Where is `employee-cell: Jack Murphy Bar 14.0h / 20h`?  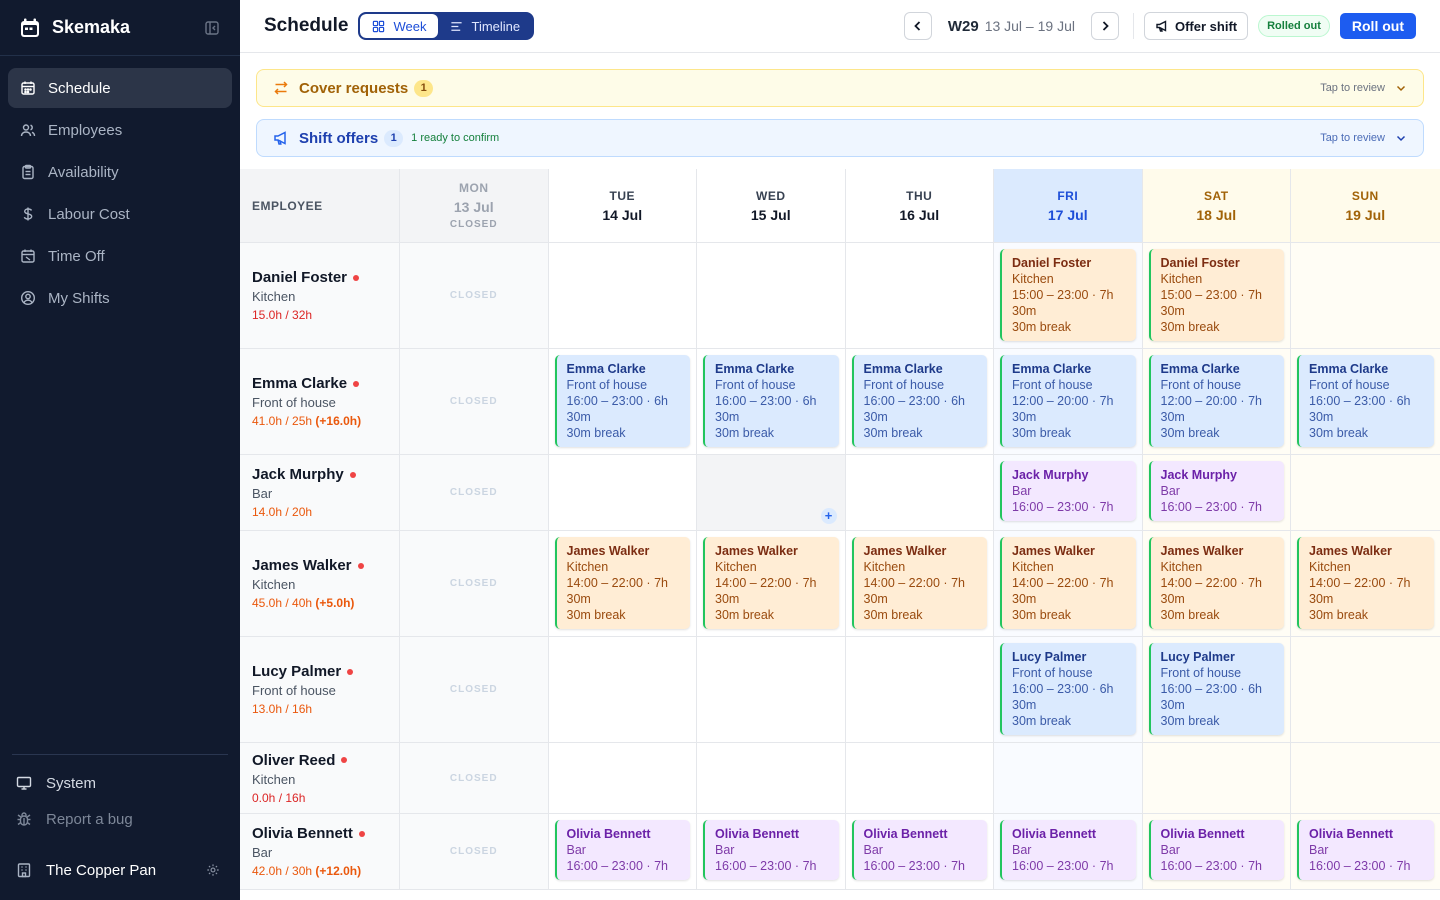
employee-cell: Jack Murphy Bar 14.0h / 20h is located at coordinates (320, 492).